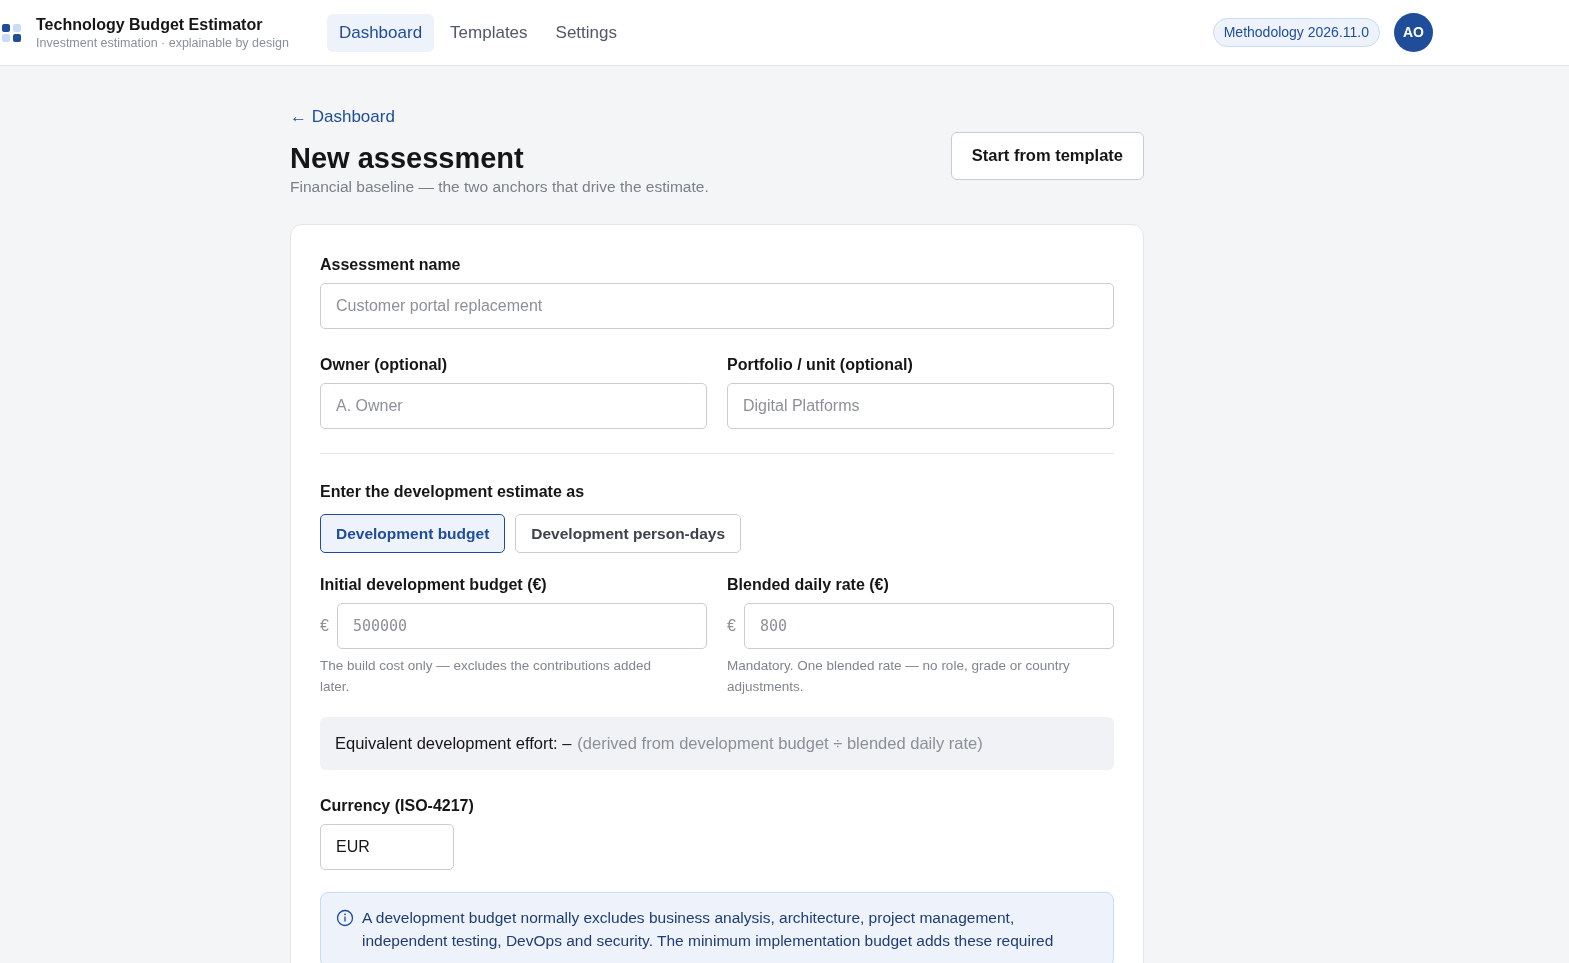  I want to click on app-subtitle: Investment estimation · explainable by design, so click(162, 42).